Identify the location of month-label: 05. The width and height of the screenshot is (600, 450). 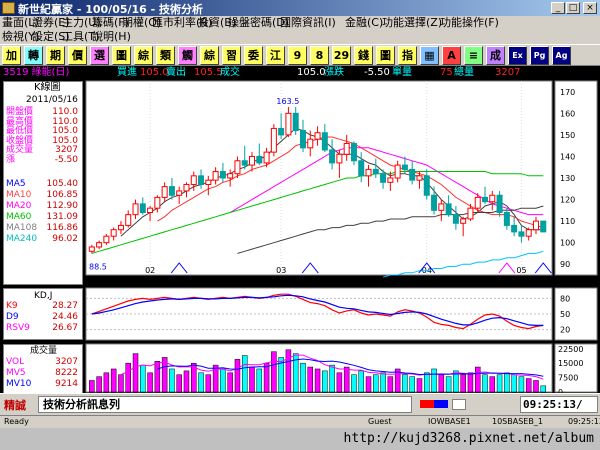
(521, 270).